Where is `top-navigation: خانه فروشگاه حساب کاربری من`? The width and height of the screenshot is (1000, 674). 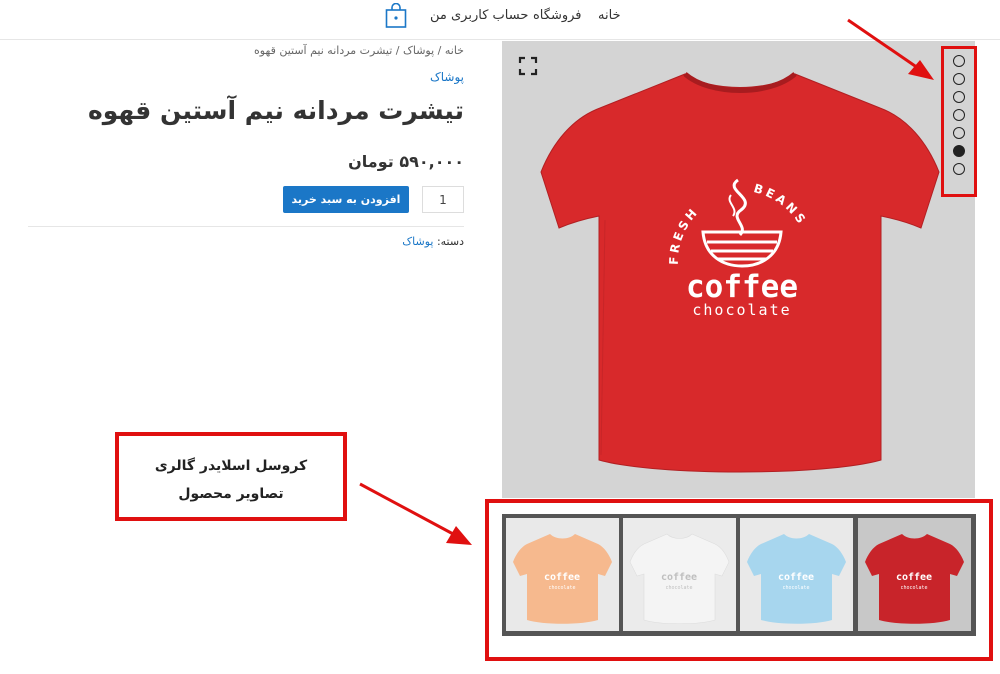 top-navigation: خانه فروشگاه حساب کاربری من is located at coordinates (500, 20).